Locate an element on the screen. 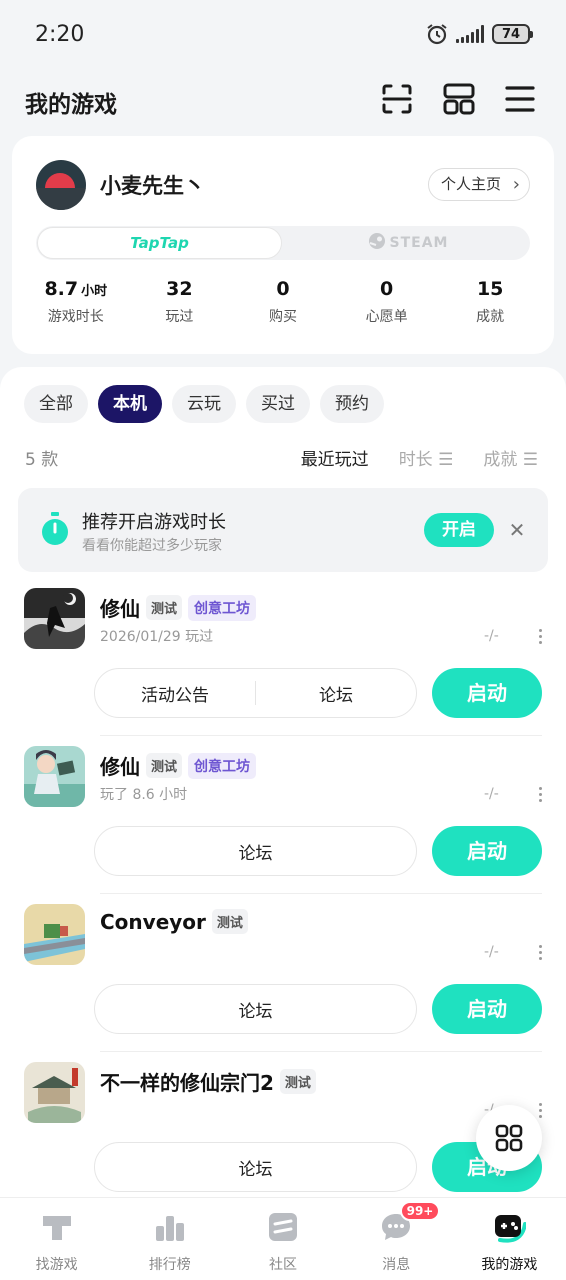 This screenshot has width=566, height=1280. stopwatch-icon is located at coordinates (55, 528).